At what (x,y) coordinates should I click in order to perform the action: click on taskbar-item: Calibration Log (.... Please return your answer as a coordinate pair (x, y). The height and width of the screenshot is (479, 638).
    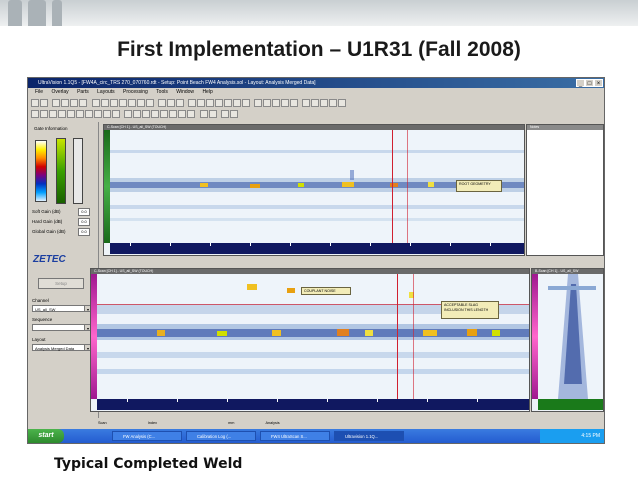
    Looking at the image, I should click on (221, 436).